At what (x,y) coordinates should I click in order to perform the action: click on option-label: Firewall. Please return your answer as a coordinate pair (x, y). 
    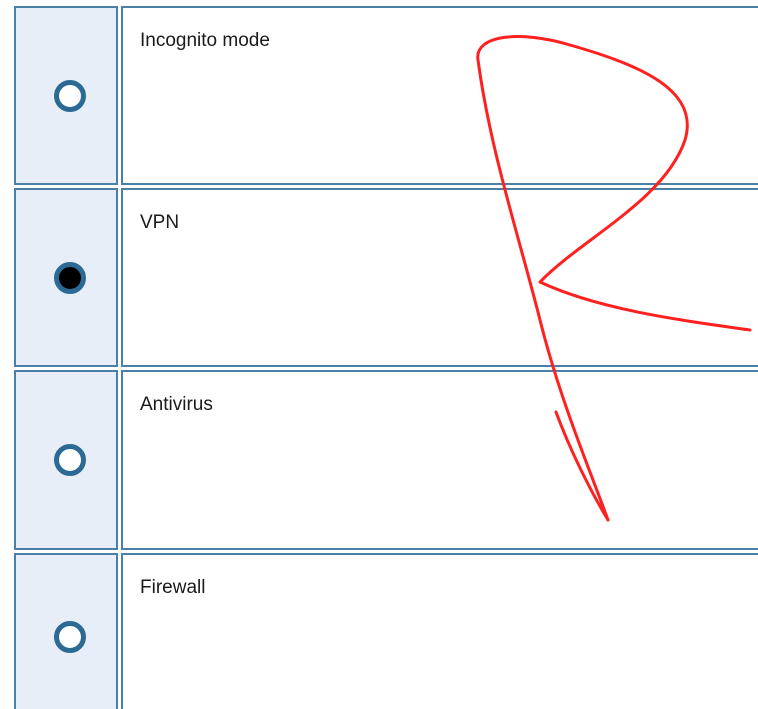
    Looking at the image, I should click on (173, 587).